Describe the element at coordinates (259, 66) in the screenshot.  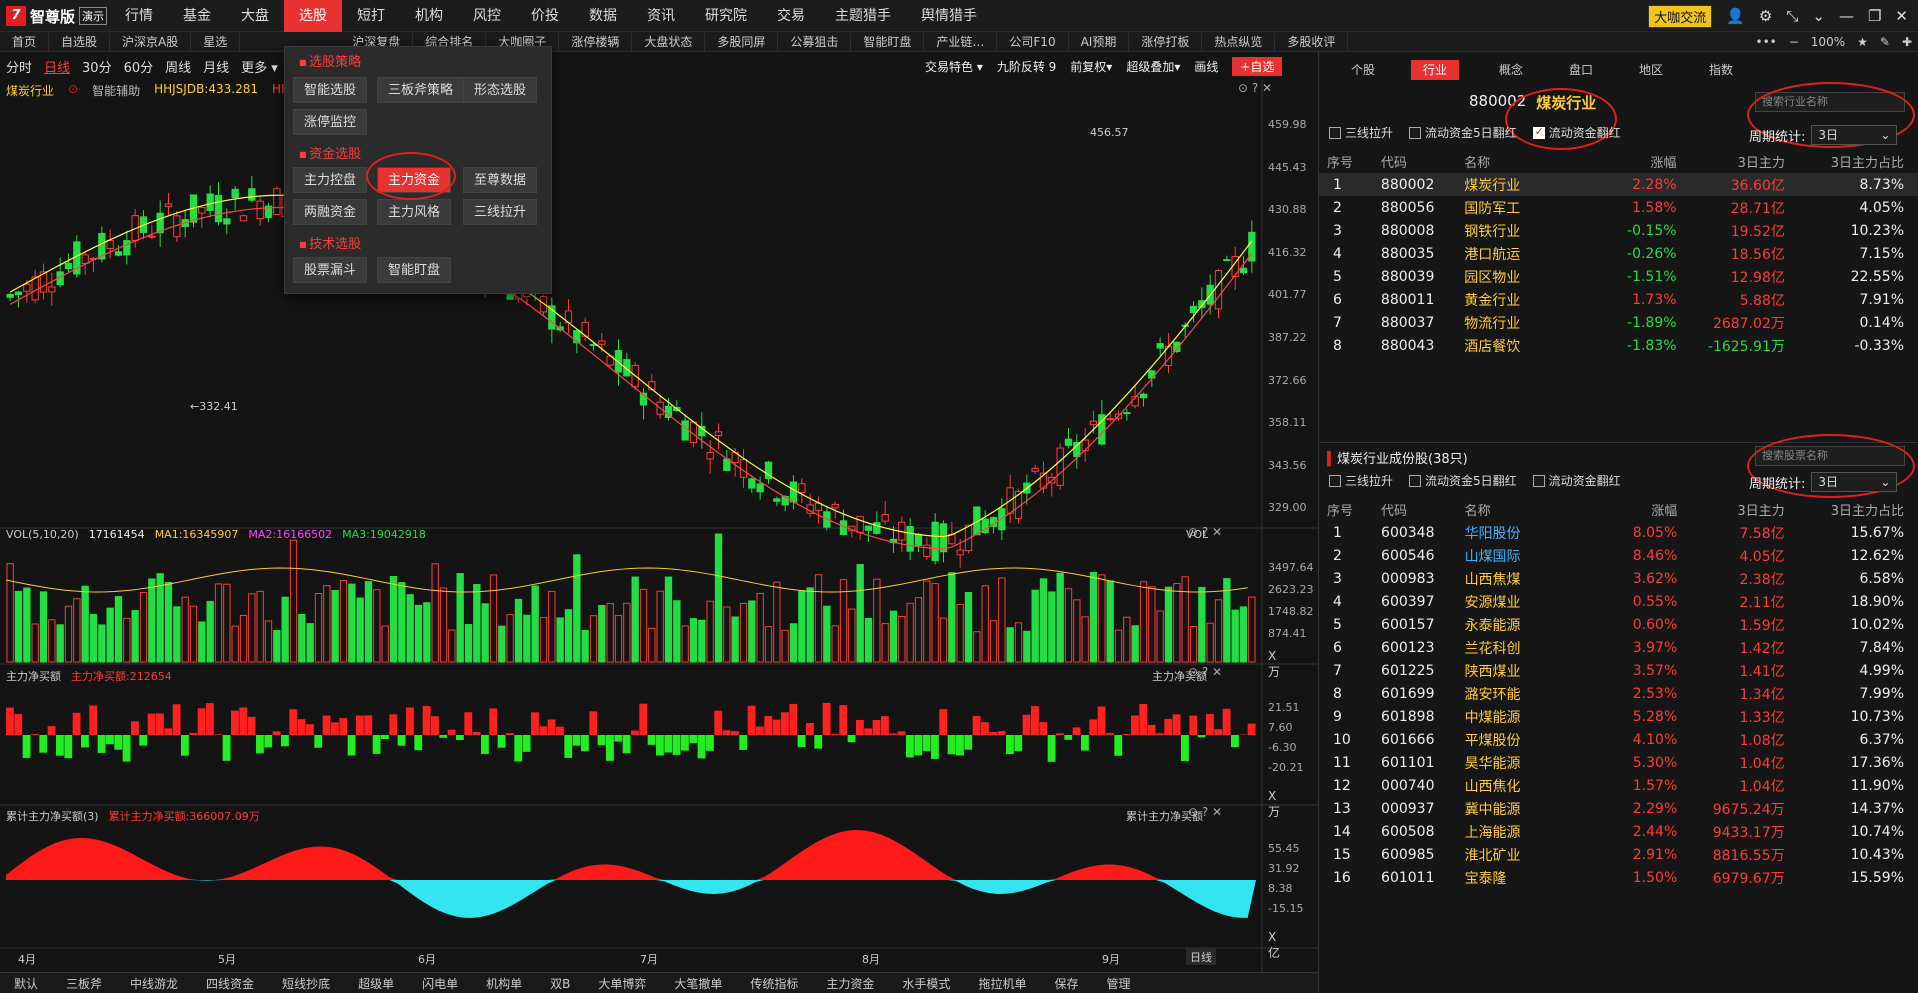
I see `period-tab-6: 更多 ▾` at that location.